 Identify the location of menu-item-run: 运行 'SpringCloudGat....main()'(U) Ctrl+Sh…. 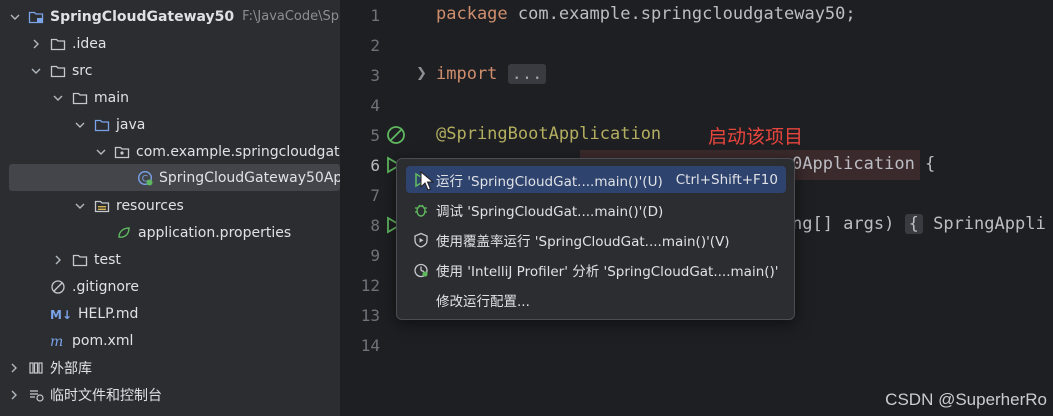
(596, 179).